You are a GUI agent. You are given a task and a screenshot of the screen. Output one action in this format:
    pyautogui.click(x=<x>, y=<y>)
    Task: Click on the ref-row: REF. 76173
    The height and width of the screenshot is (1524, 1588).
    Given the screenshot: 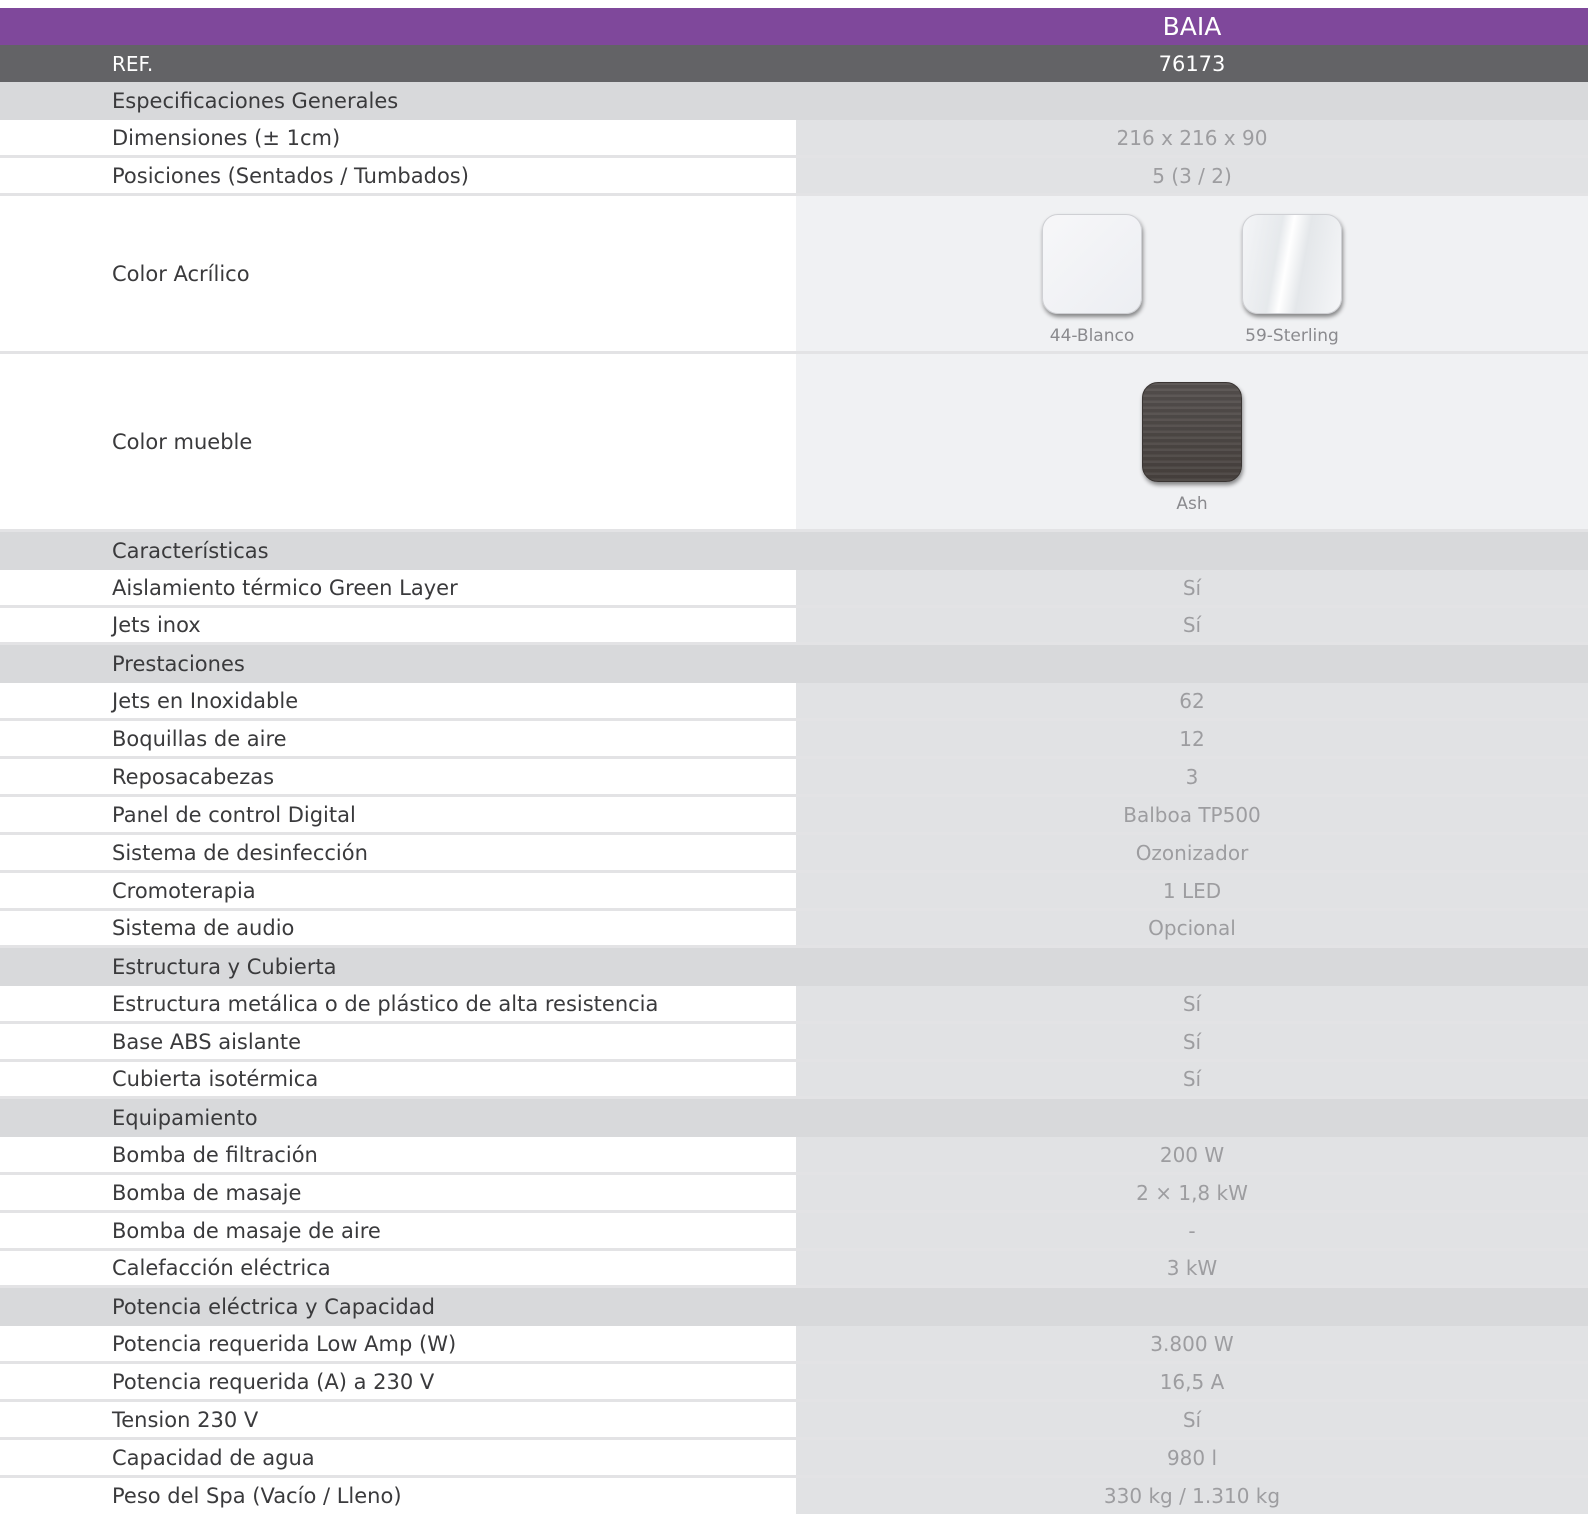 What is the action you would take?
    pyautogui.click(x=794, y=63)
    